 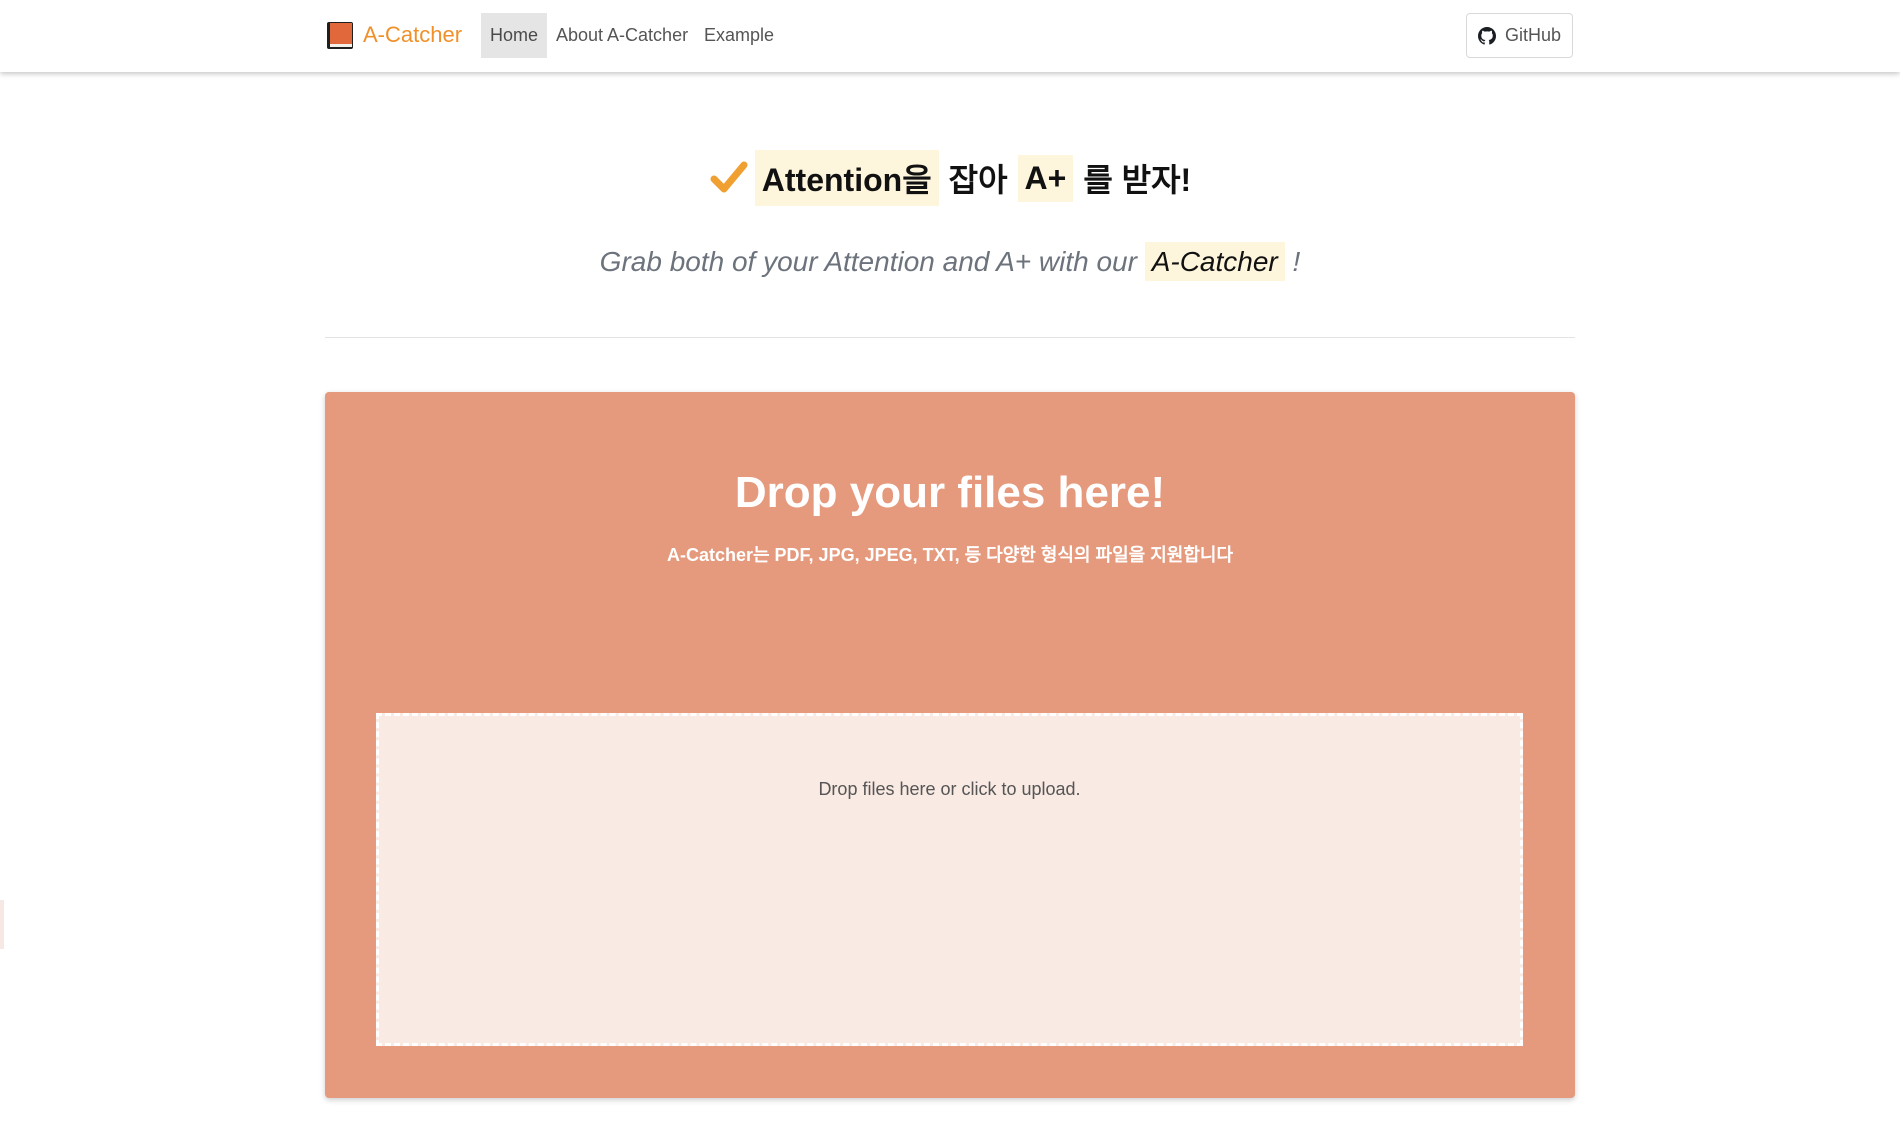 What do you see at coordinates (1296, 261) in the screenshot?
I see `subtitle-exclamation: !` at bounding box center [1296, 261].